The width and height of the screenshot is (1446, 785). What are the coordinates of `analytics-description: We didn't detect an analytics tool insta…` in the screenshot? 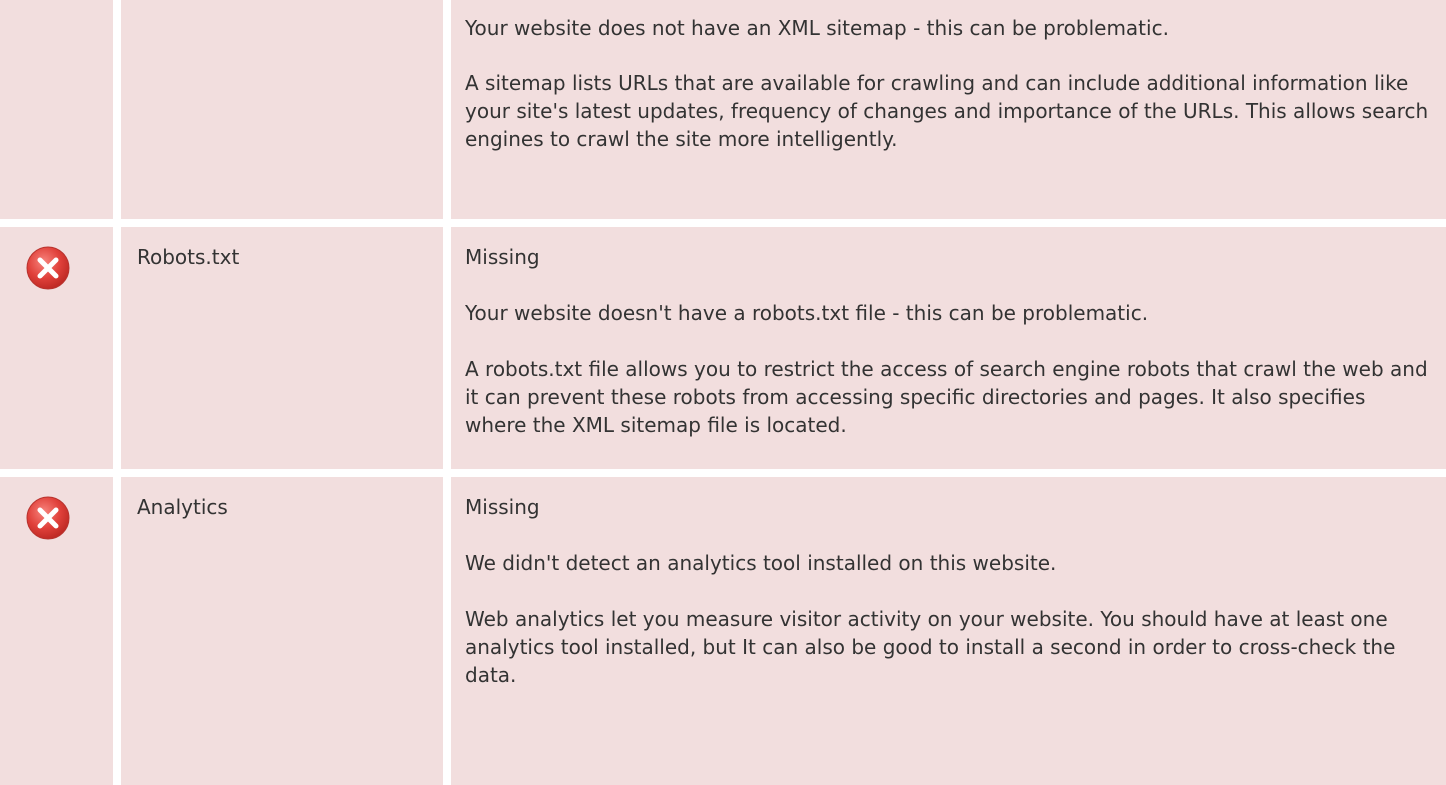 It's located at (761, 563).